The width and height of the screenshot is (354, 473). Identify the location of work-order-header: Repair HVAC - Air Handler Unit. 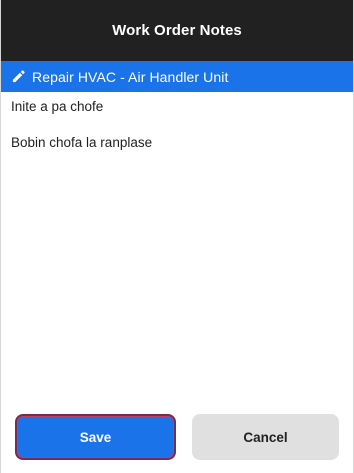
(177, 76).